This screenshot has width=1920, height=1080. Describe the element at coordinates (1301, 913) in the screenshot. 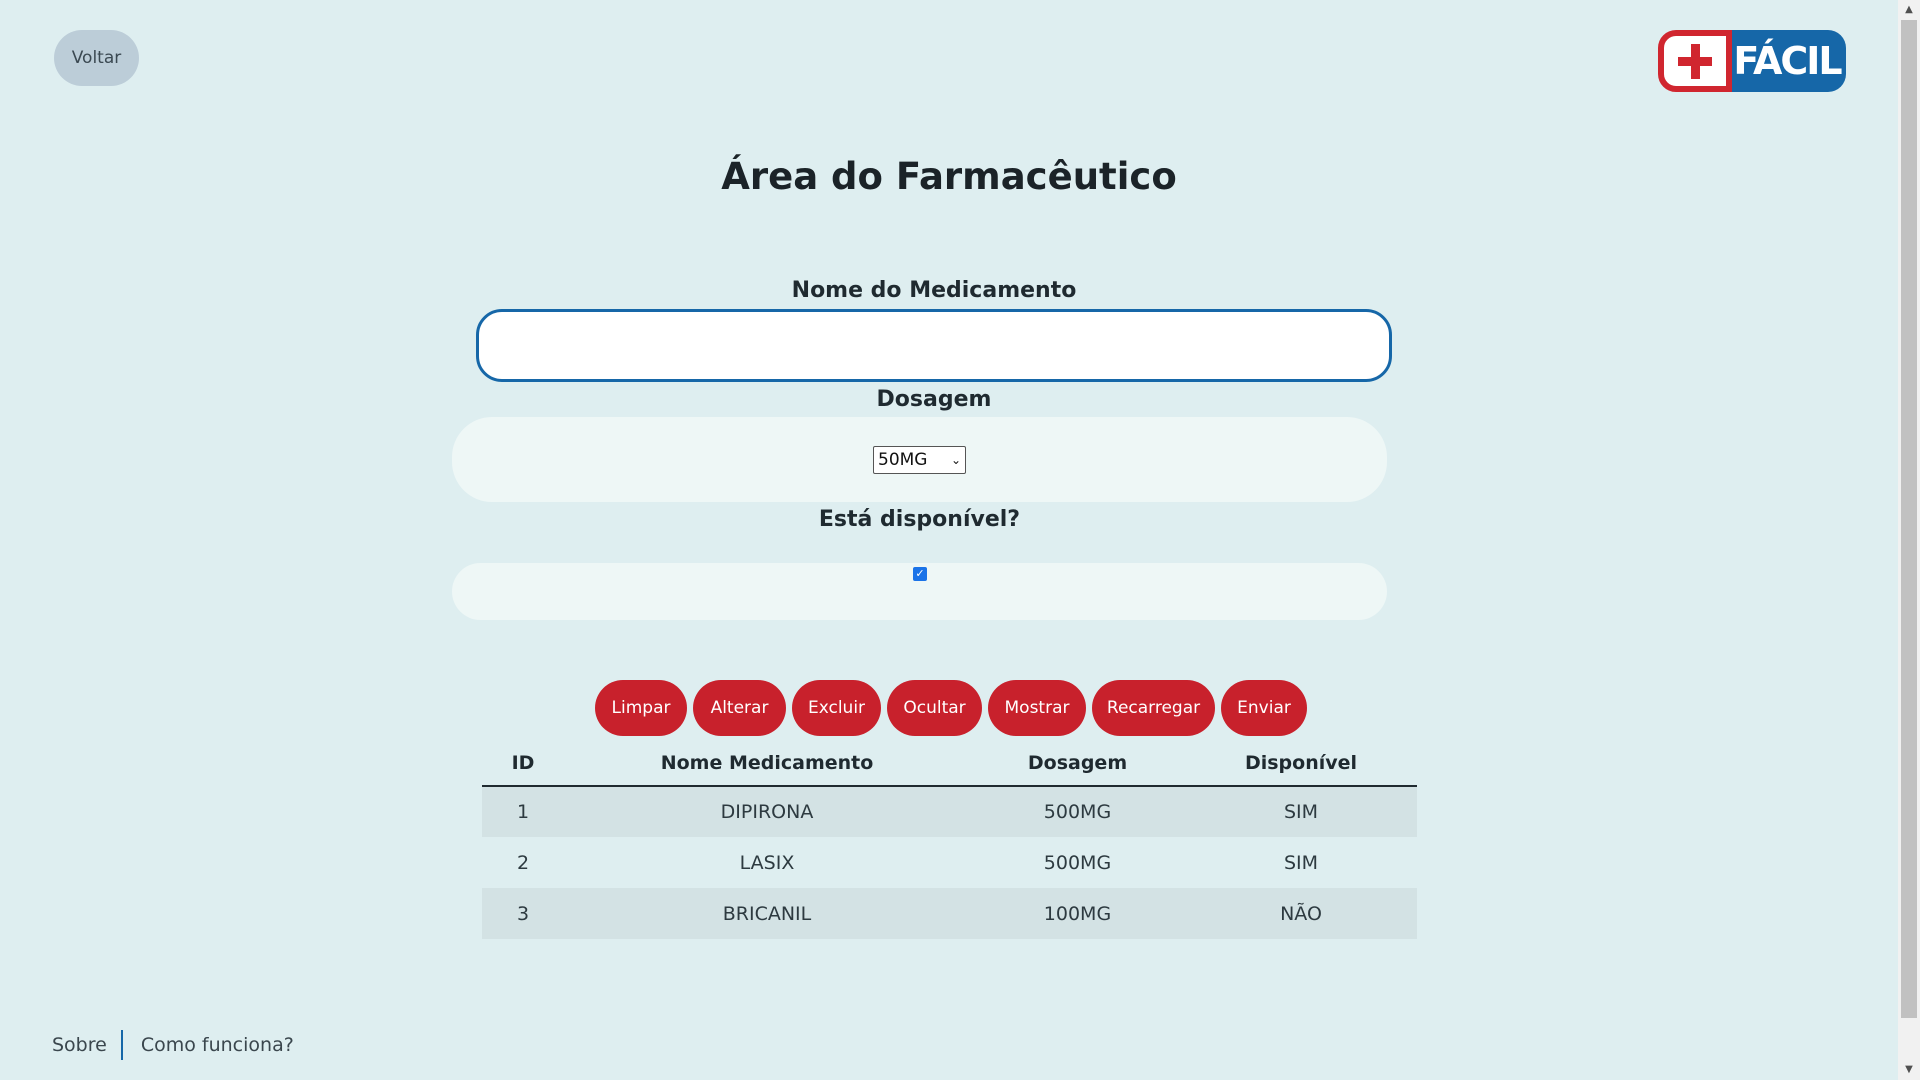

I see `cell-available: NÃO` at that location.